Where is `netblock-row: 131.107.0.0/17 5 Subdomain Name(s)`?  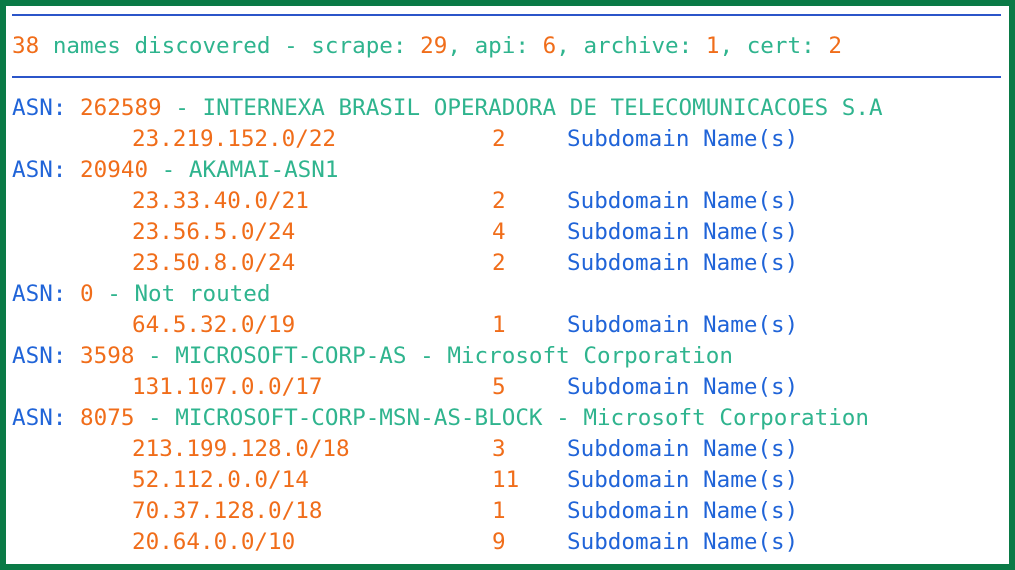 netblock-row: 131.107.0.0/17 5 Subdomain Name(s) is located at coordinates (447, 387).